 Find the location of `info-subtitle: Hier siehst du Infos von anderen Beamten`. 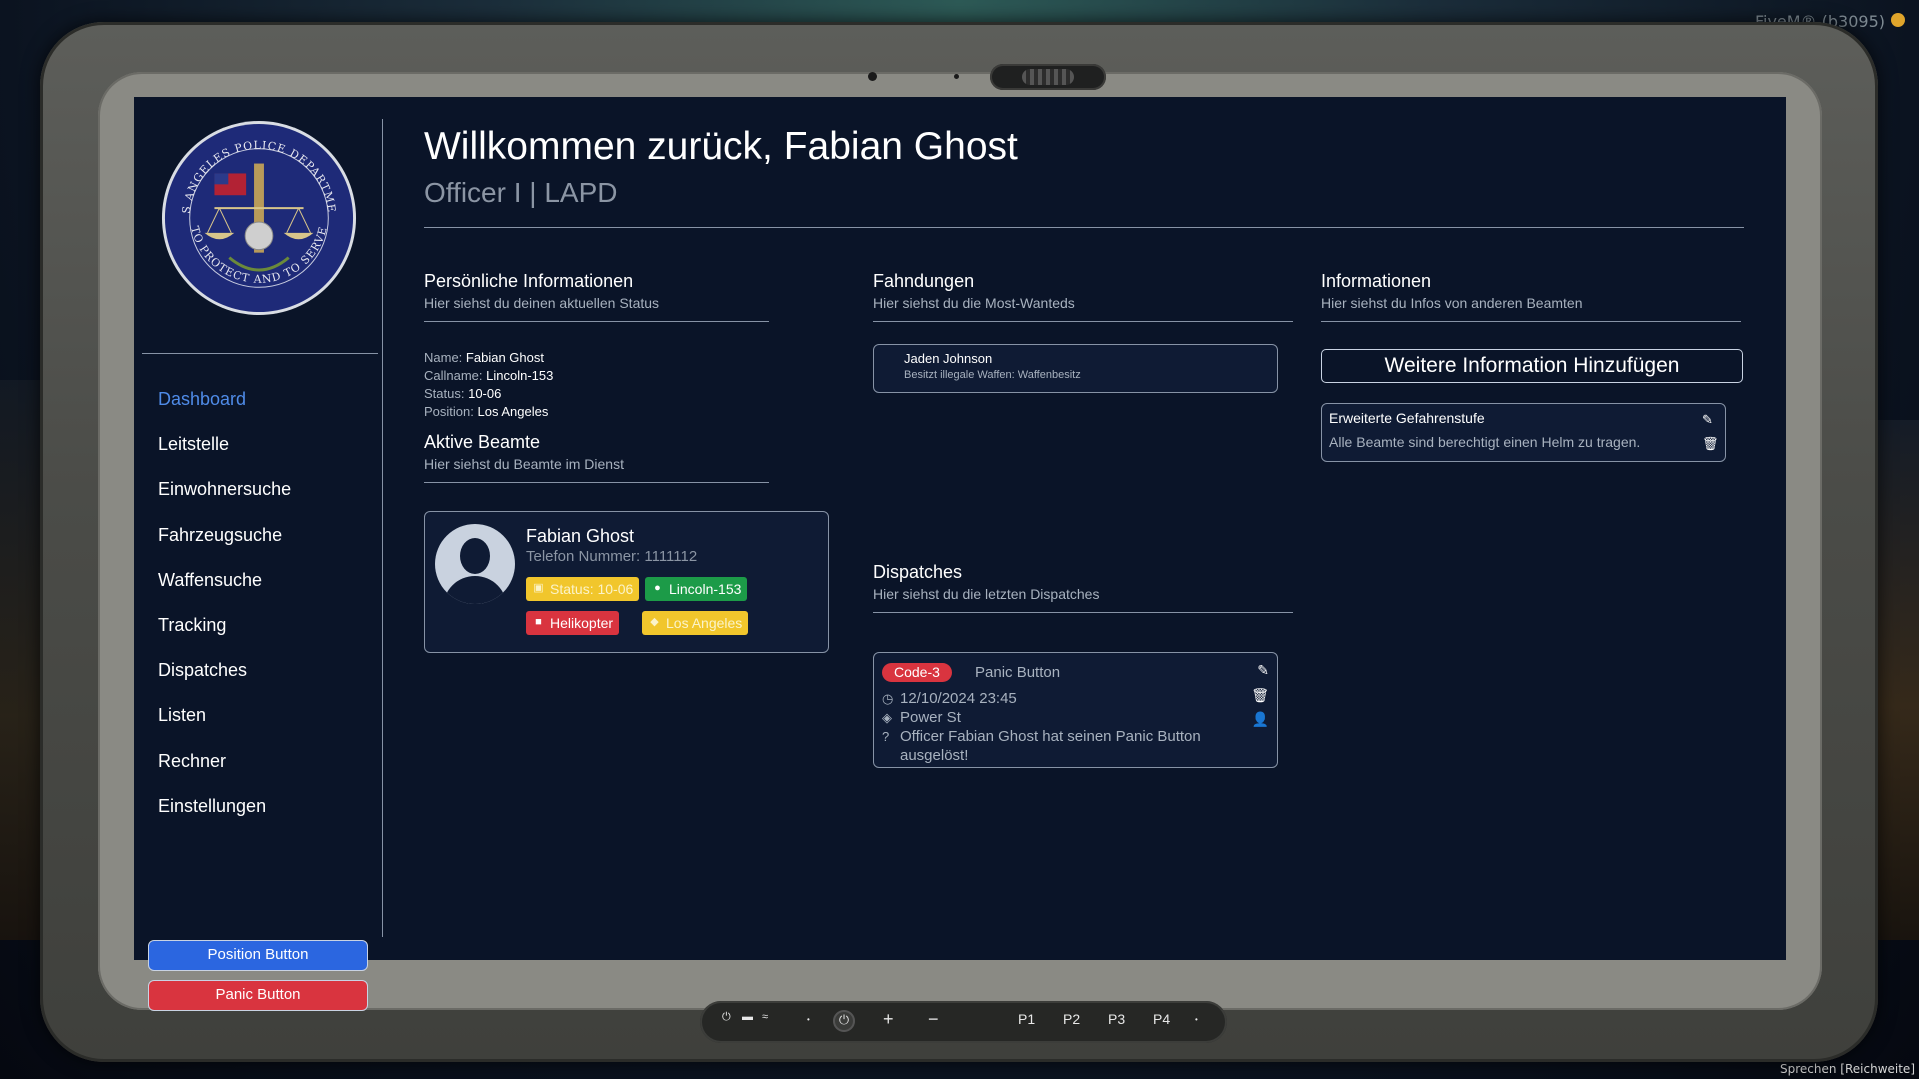

info-subtitle: Hier siehst du Infos von anderen Beamten is located at coordinates (1452, 303).